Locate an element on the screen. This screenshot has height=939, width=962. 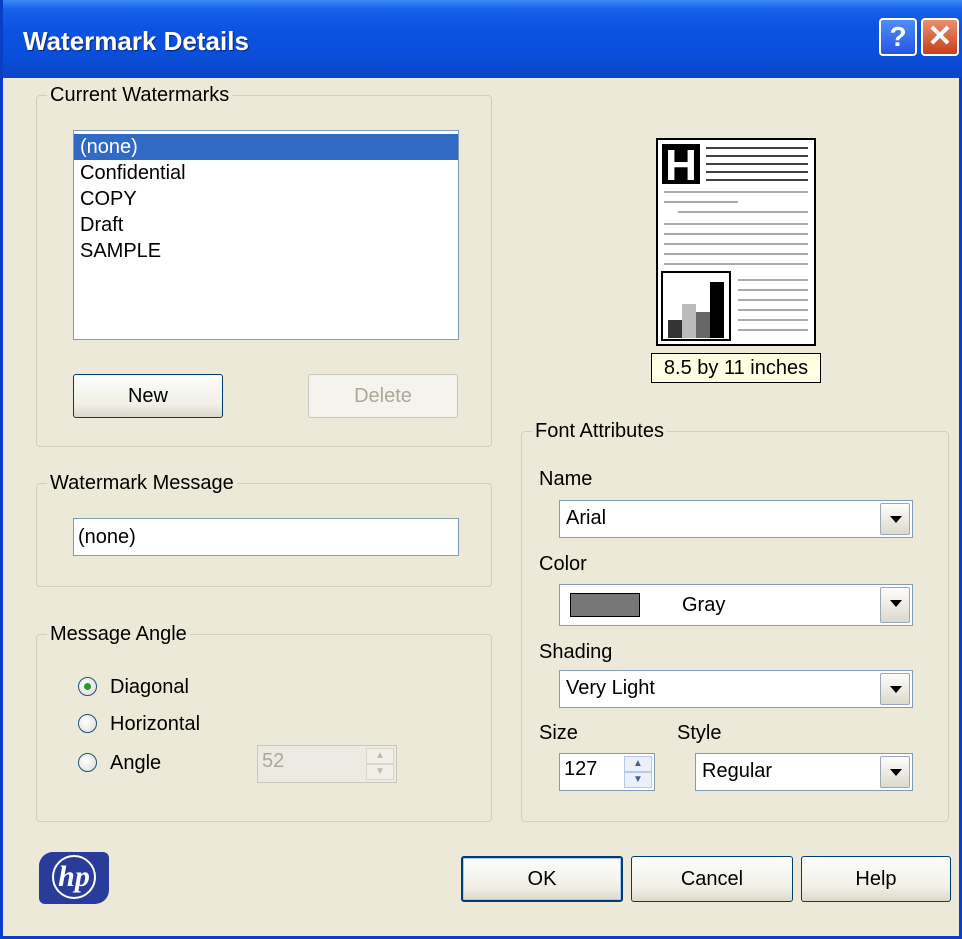
shading-value: Very Light is located at coordinates (610, 688).